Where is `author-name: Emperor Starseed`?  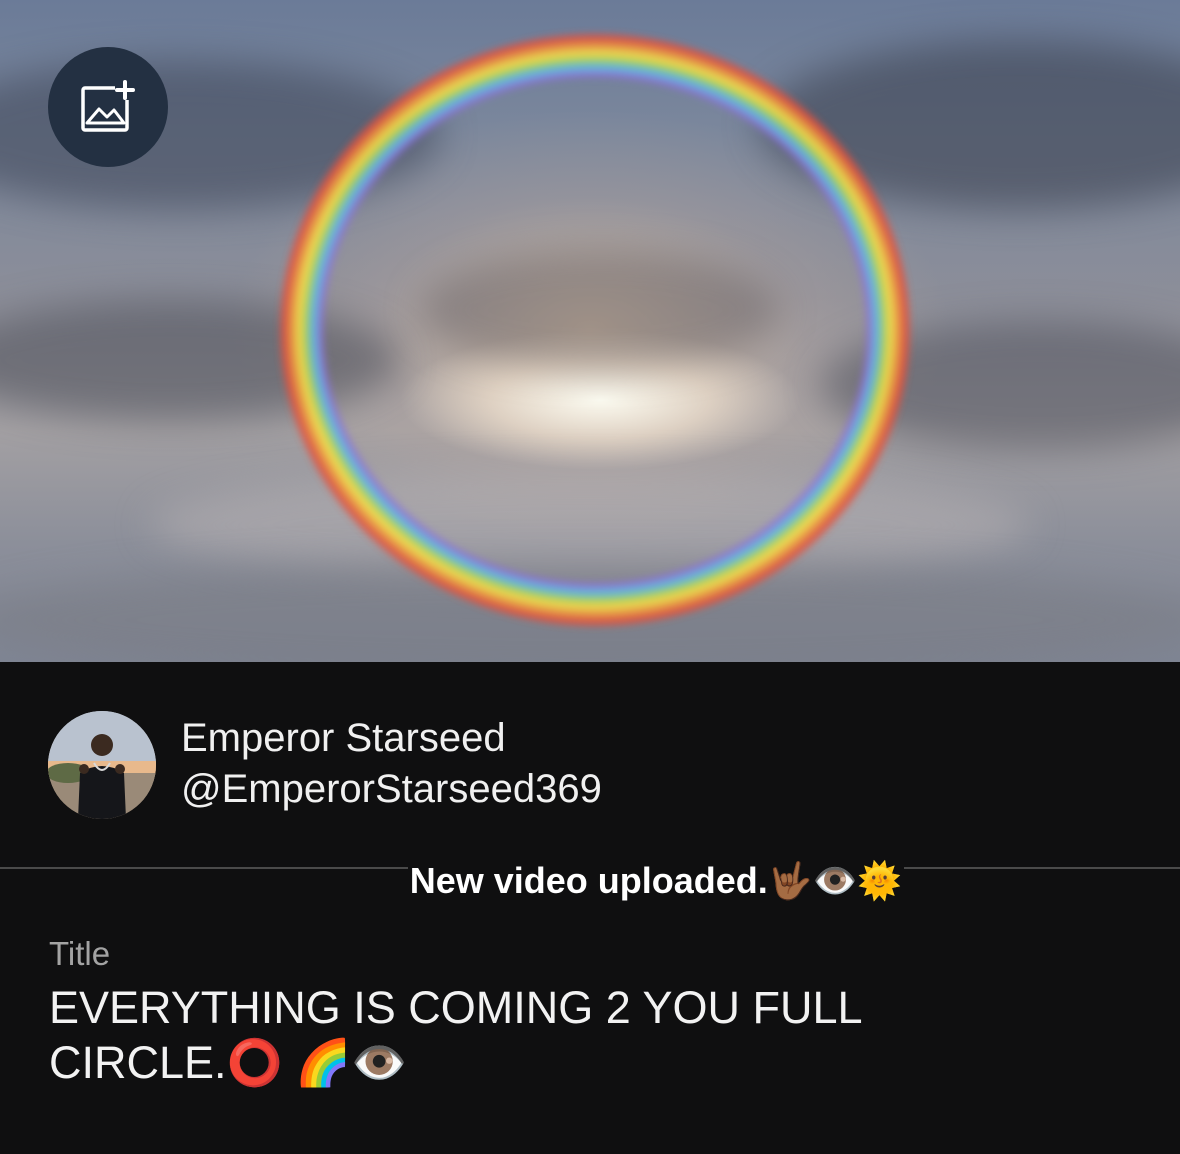 author-name: Emperor Starseed is located at coordinates (343, 738).